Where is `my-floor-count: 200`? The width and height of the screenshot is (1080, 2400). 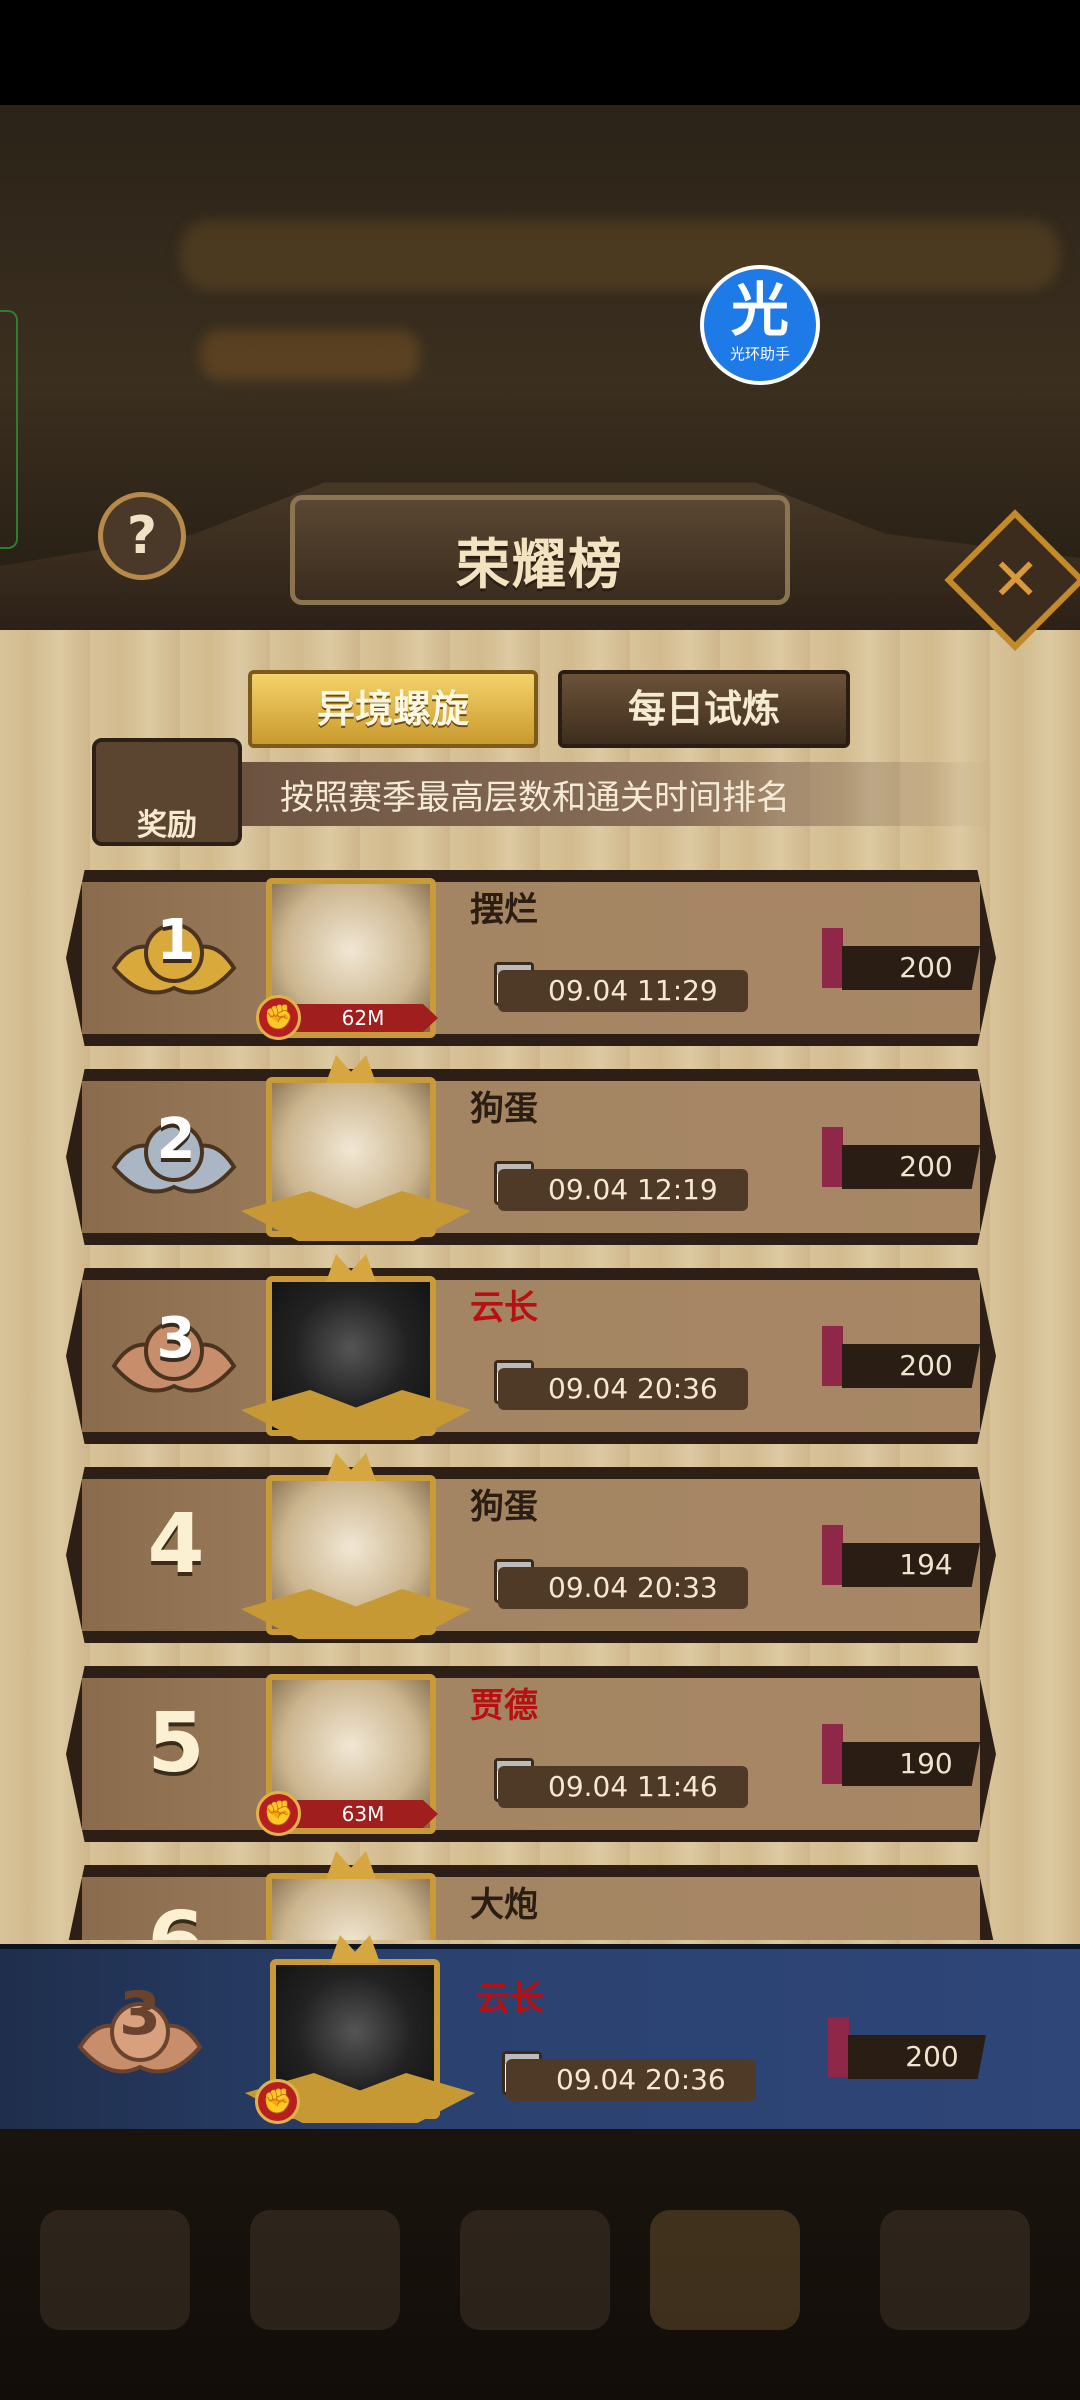 my-floor-count: 200 is located at coordinates (917, 2057).